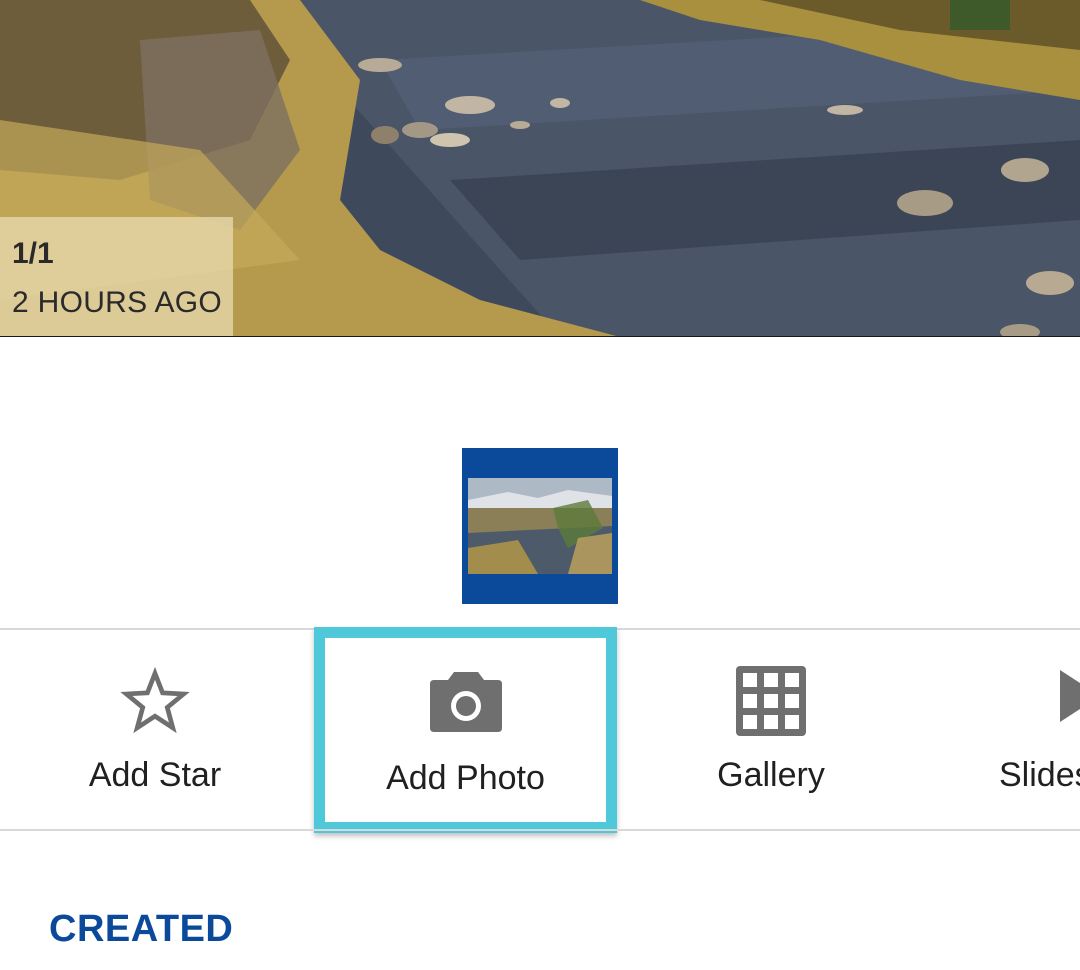  I want to click on play-icon, so click(1070, 696).